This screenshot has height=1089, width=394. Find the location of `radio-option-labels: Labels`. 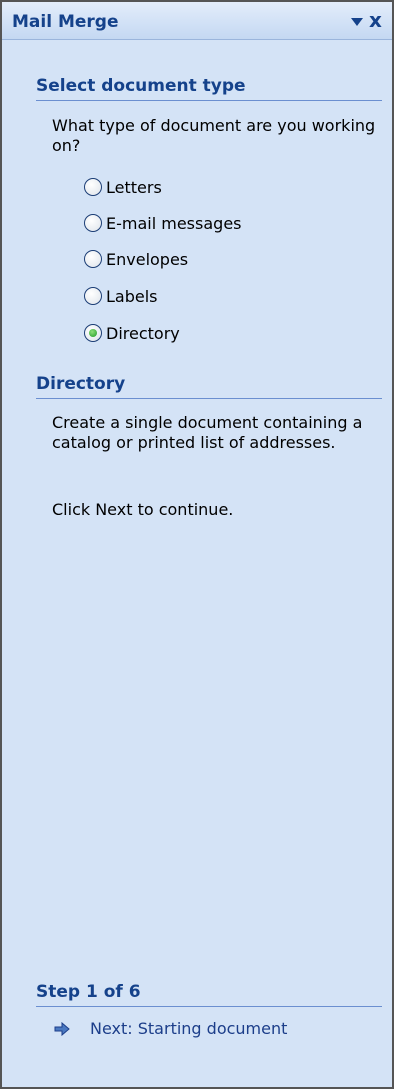

radio-option-labels: Labels is located at coordinates (121, 296).